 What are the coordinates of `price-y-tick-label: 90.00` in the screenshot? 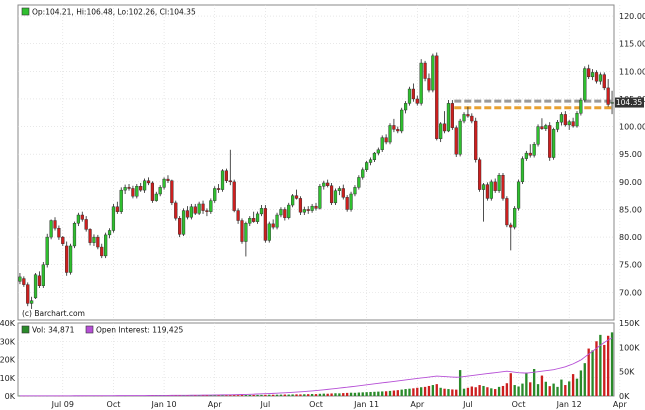 It's located at (630, 182).